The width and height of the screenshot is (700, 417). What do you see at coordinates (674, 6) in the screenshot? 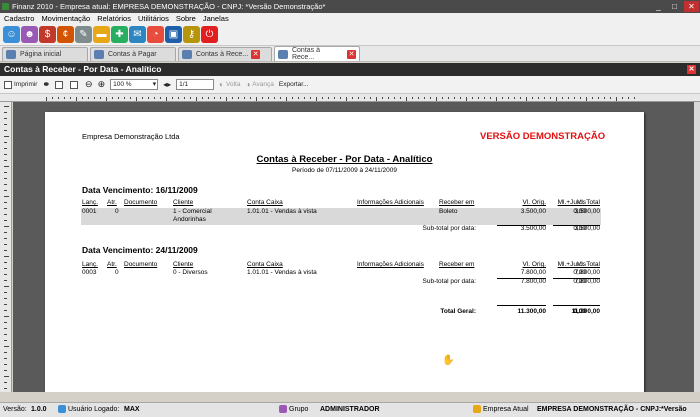
I see `maximize-button: □` at bounding box center [674, 6].